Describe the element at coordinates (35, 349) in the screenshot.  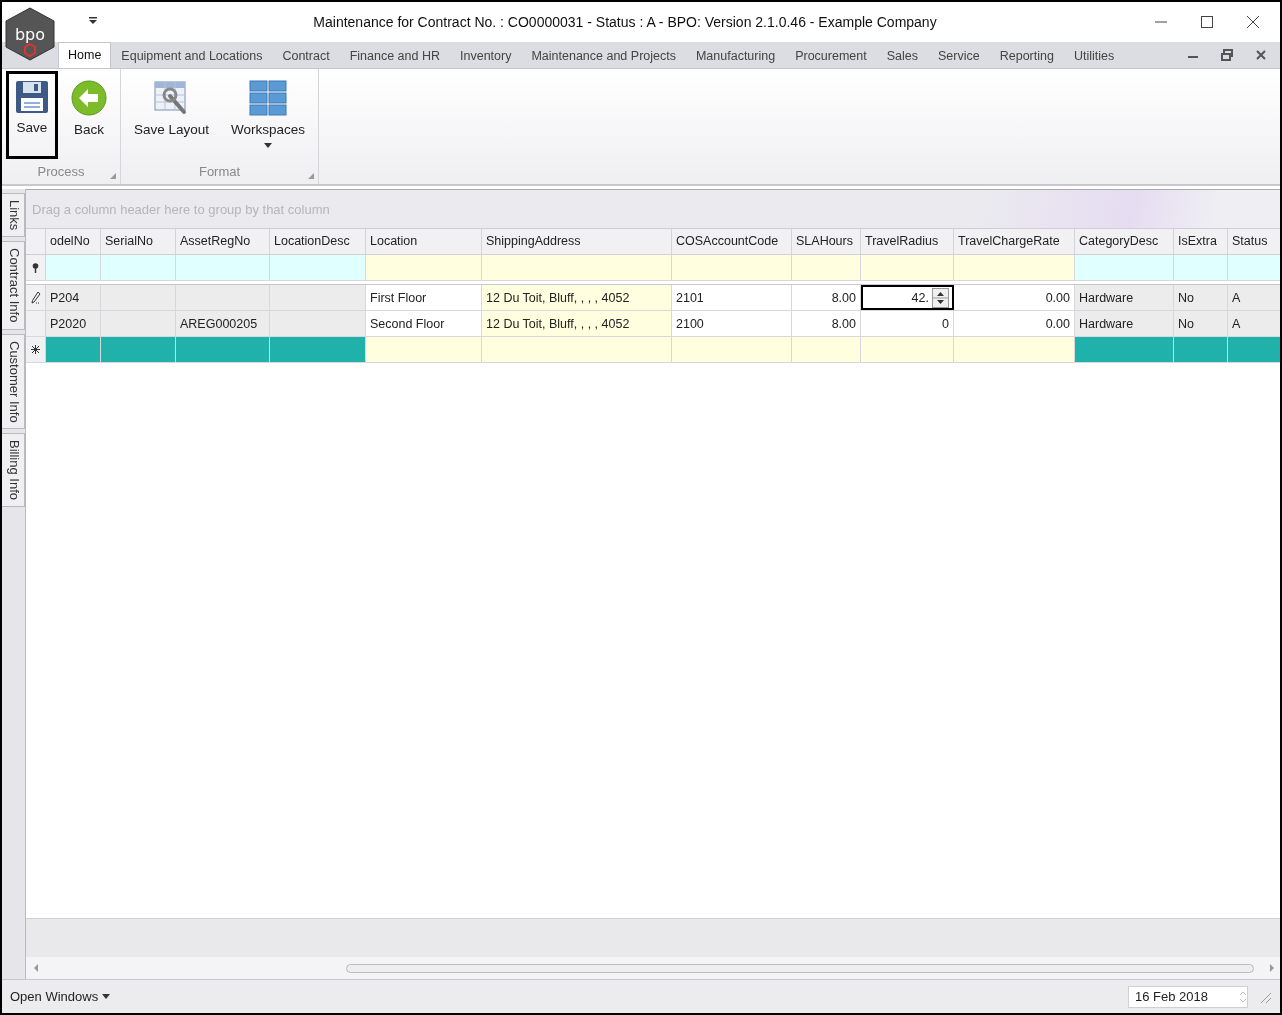
I see `new-row-icon` at that location.